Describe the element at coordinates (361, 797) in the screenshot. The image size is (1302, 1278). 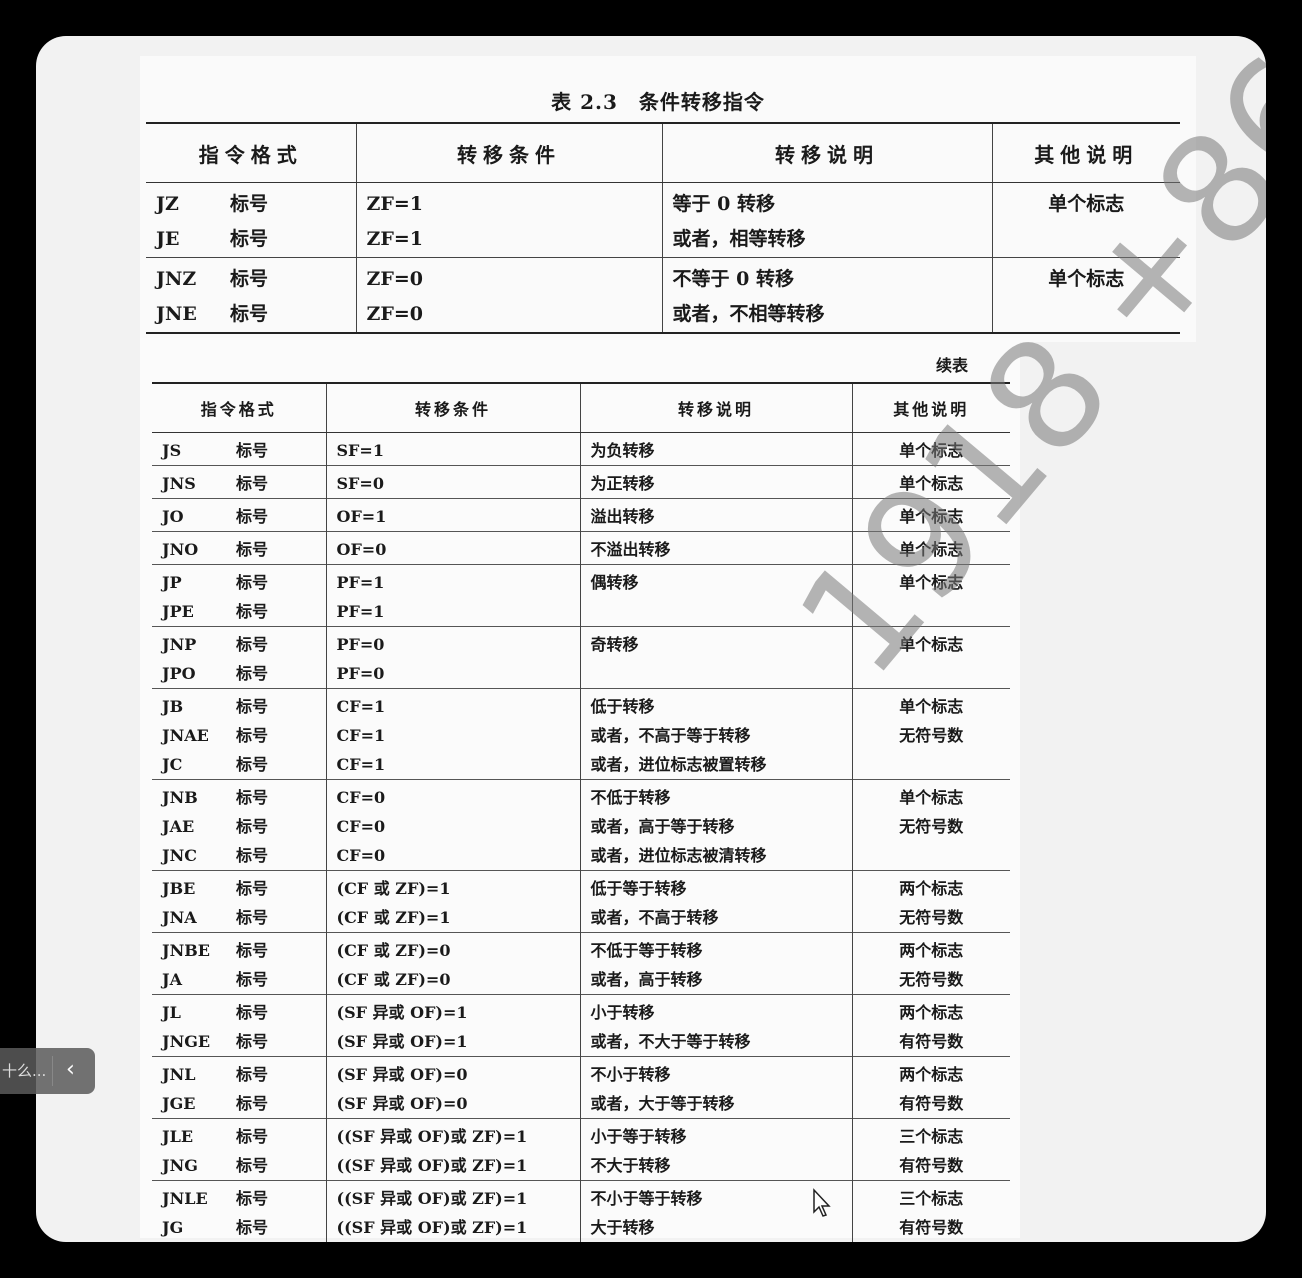
I see `cell-condition-line: CF=0` at that location.